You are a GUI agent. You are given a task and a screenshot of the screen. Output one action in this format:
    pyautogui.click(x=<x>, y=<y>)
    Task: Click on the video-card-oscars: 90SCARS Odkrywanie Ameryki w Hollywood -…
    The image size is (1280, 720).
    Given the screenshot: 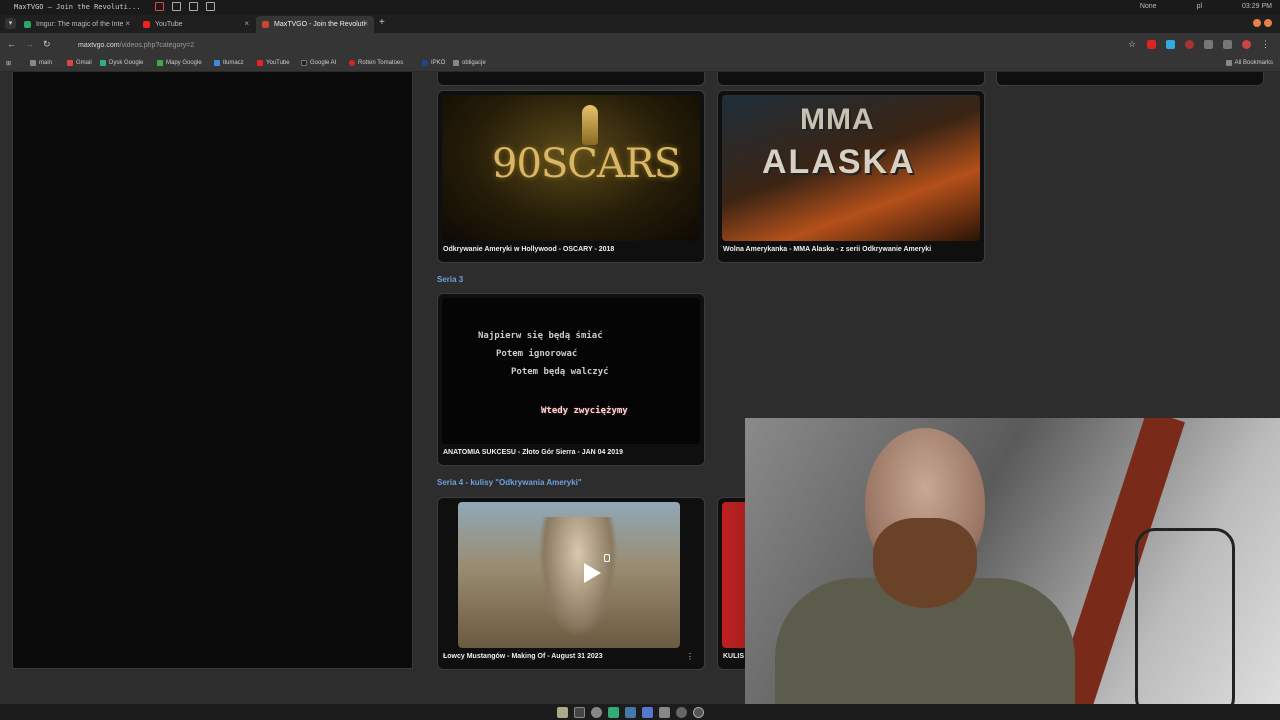 What is the action you would take?
    pyautogui.click(x=571, y=176)
    